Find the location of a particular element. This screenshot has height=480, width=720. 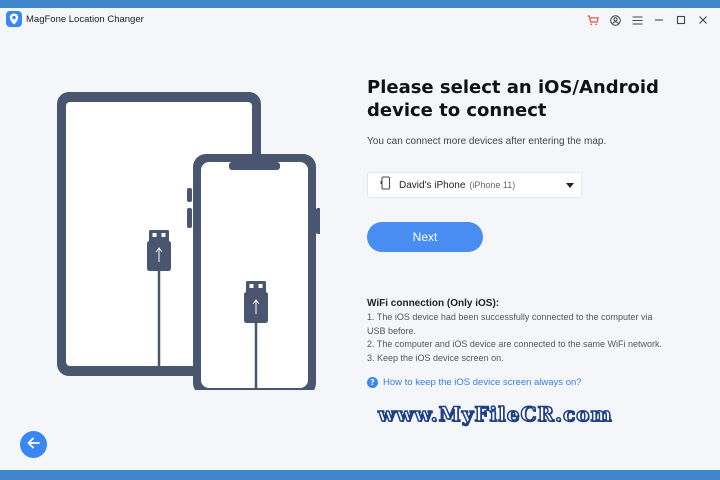

device-dropdown: David's iPhone (iPhone 11) is located at coordinates (474, 185).